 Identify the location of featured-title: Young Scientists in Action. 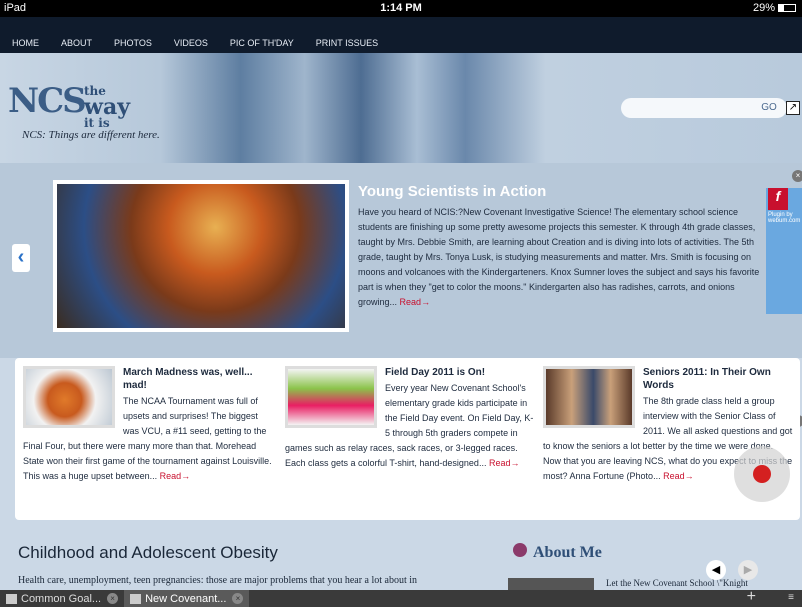
(452, 191).